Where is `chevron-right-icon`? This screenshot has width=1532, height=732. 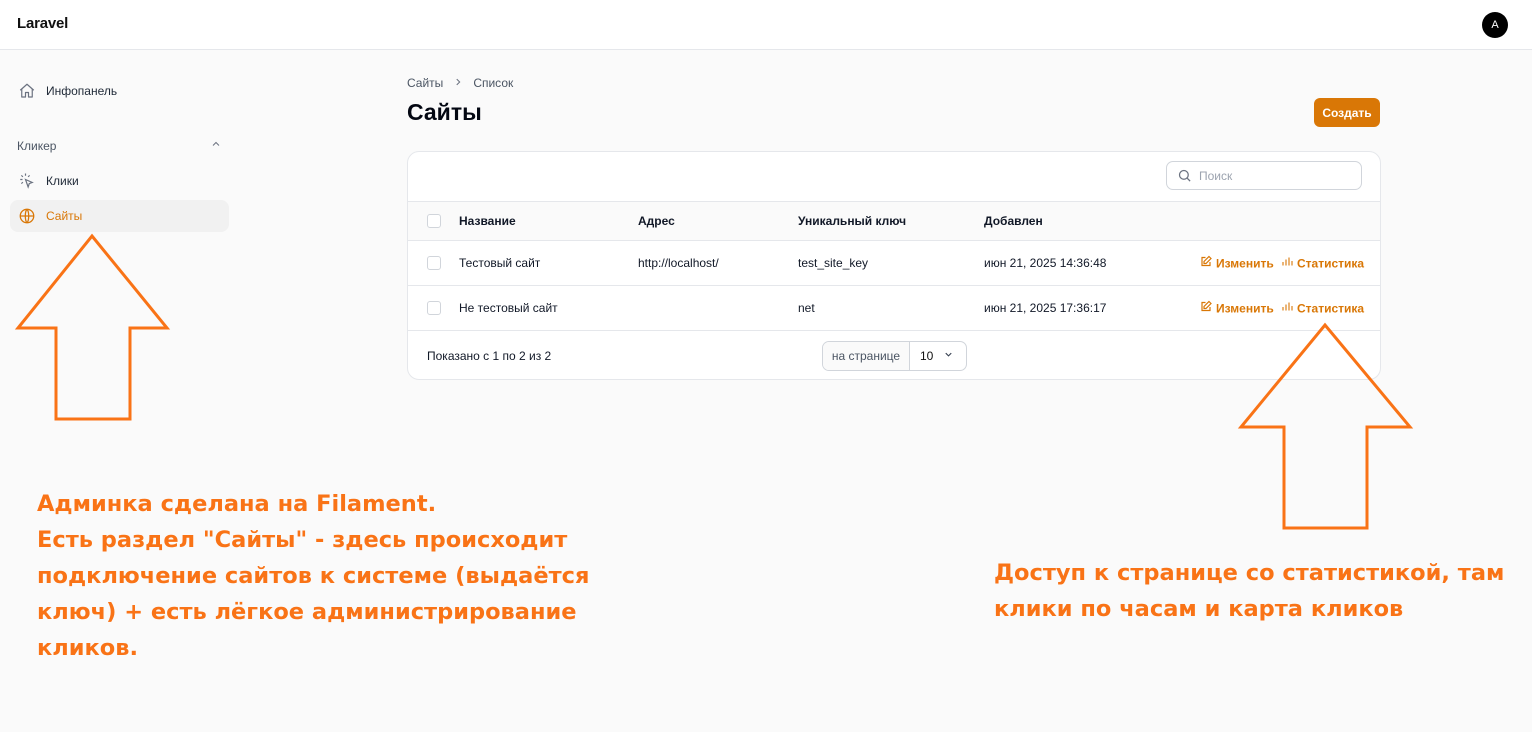 chevron-right-icon is located at coordinates (458, 83).